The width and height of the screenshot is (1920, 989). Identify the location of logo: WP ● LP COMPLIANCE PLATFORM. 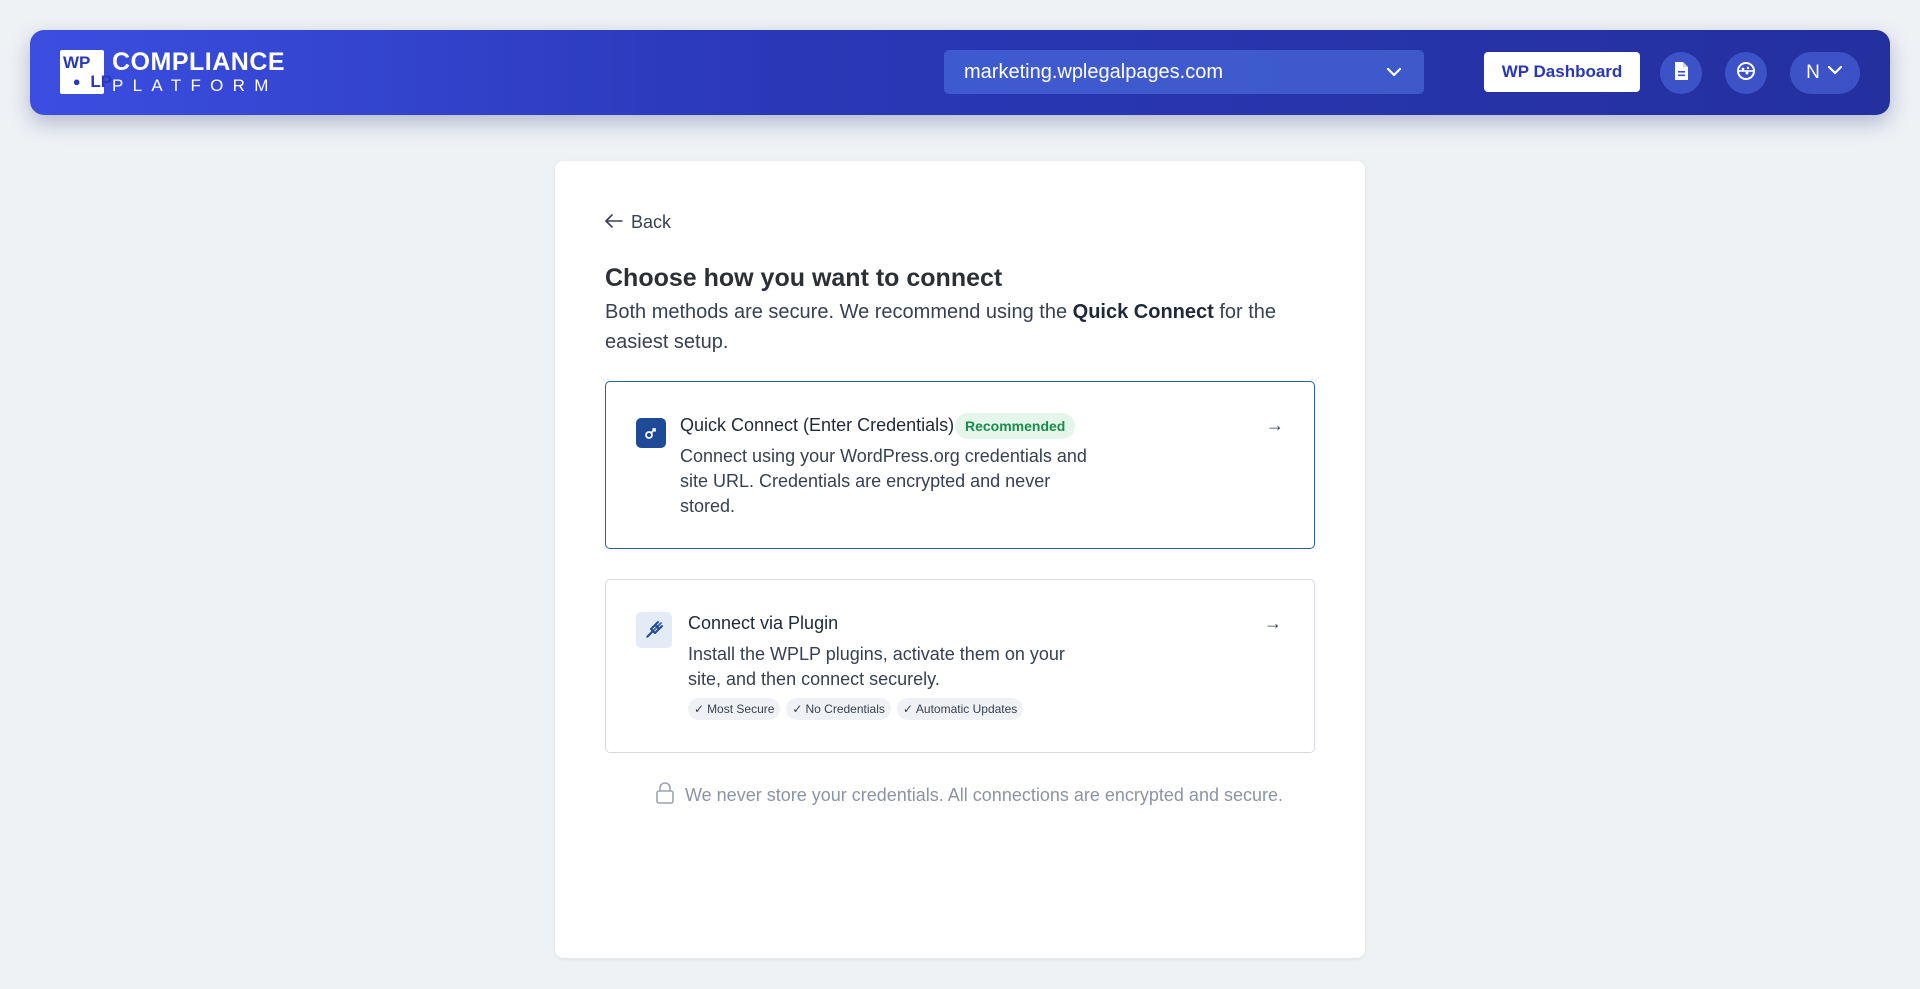
(172, 72).